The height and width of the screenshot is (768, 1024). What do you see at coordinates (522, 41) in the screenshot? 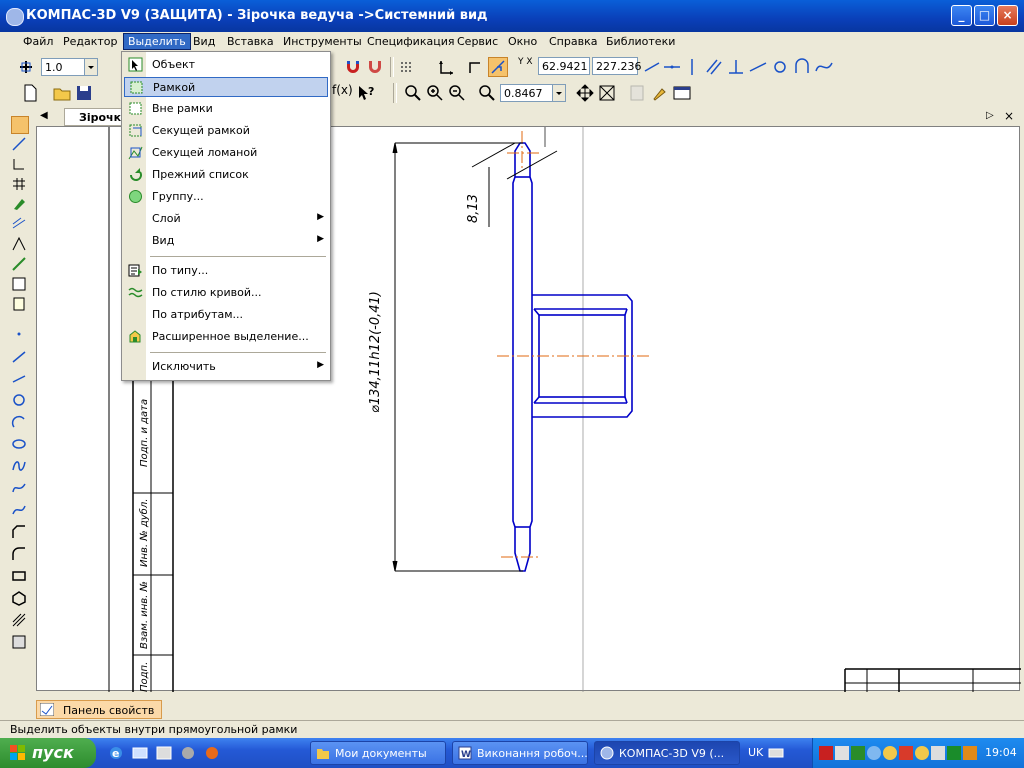
I see `menu-window: Окно` at bounding box center [522, 41].